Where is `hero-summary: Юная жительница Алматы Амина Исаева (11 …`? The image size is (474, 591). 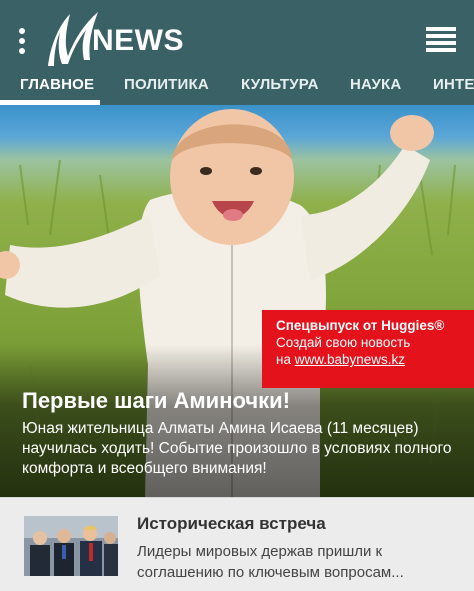
hero-summary: Юная жительница Алматы Амина Исаева (11 … is located at coordinates (237, 448).